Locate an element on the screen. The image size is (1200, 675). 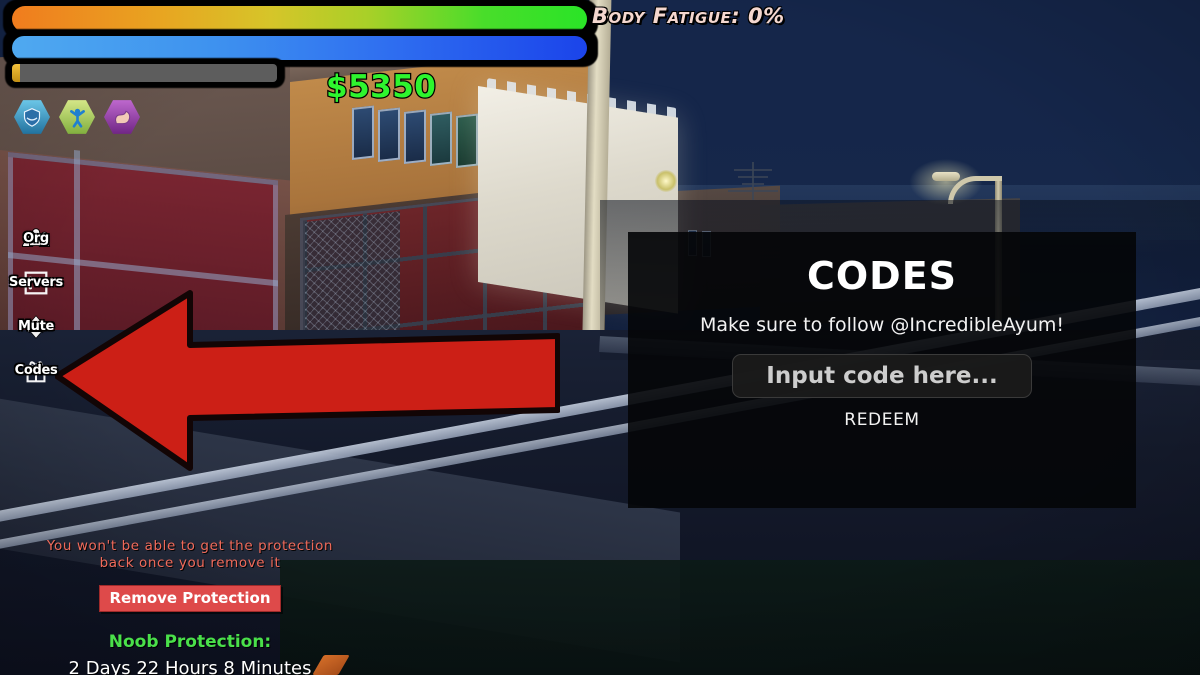
strength-power-icon is located at coordinates (122, 117).